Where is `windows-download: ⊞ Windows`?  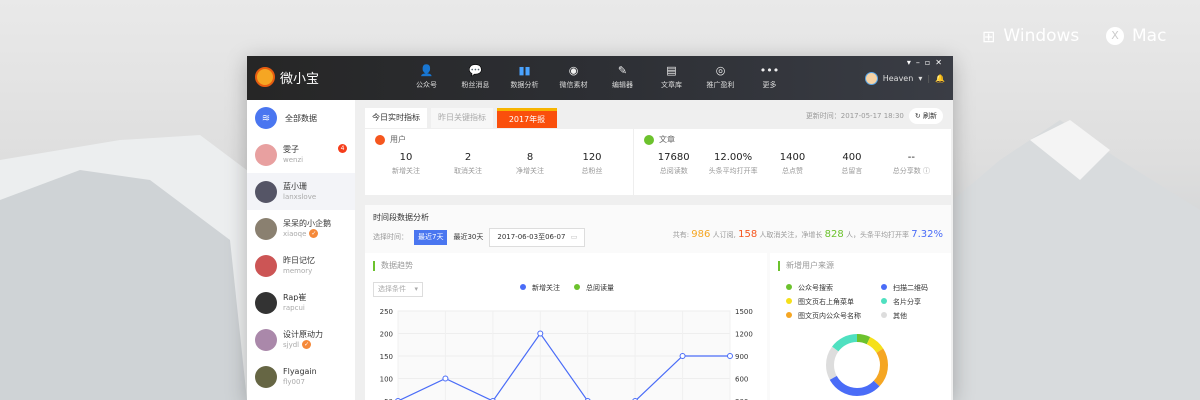 windows-download: ⊞ Windows is located at coordinates (1030, 36).